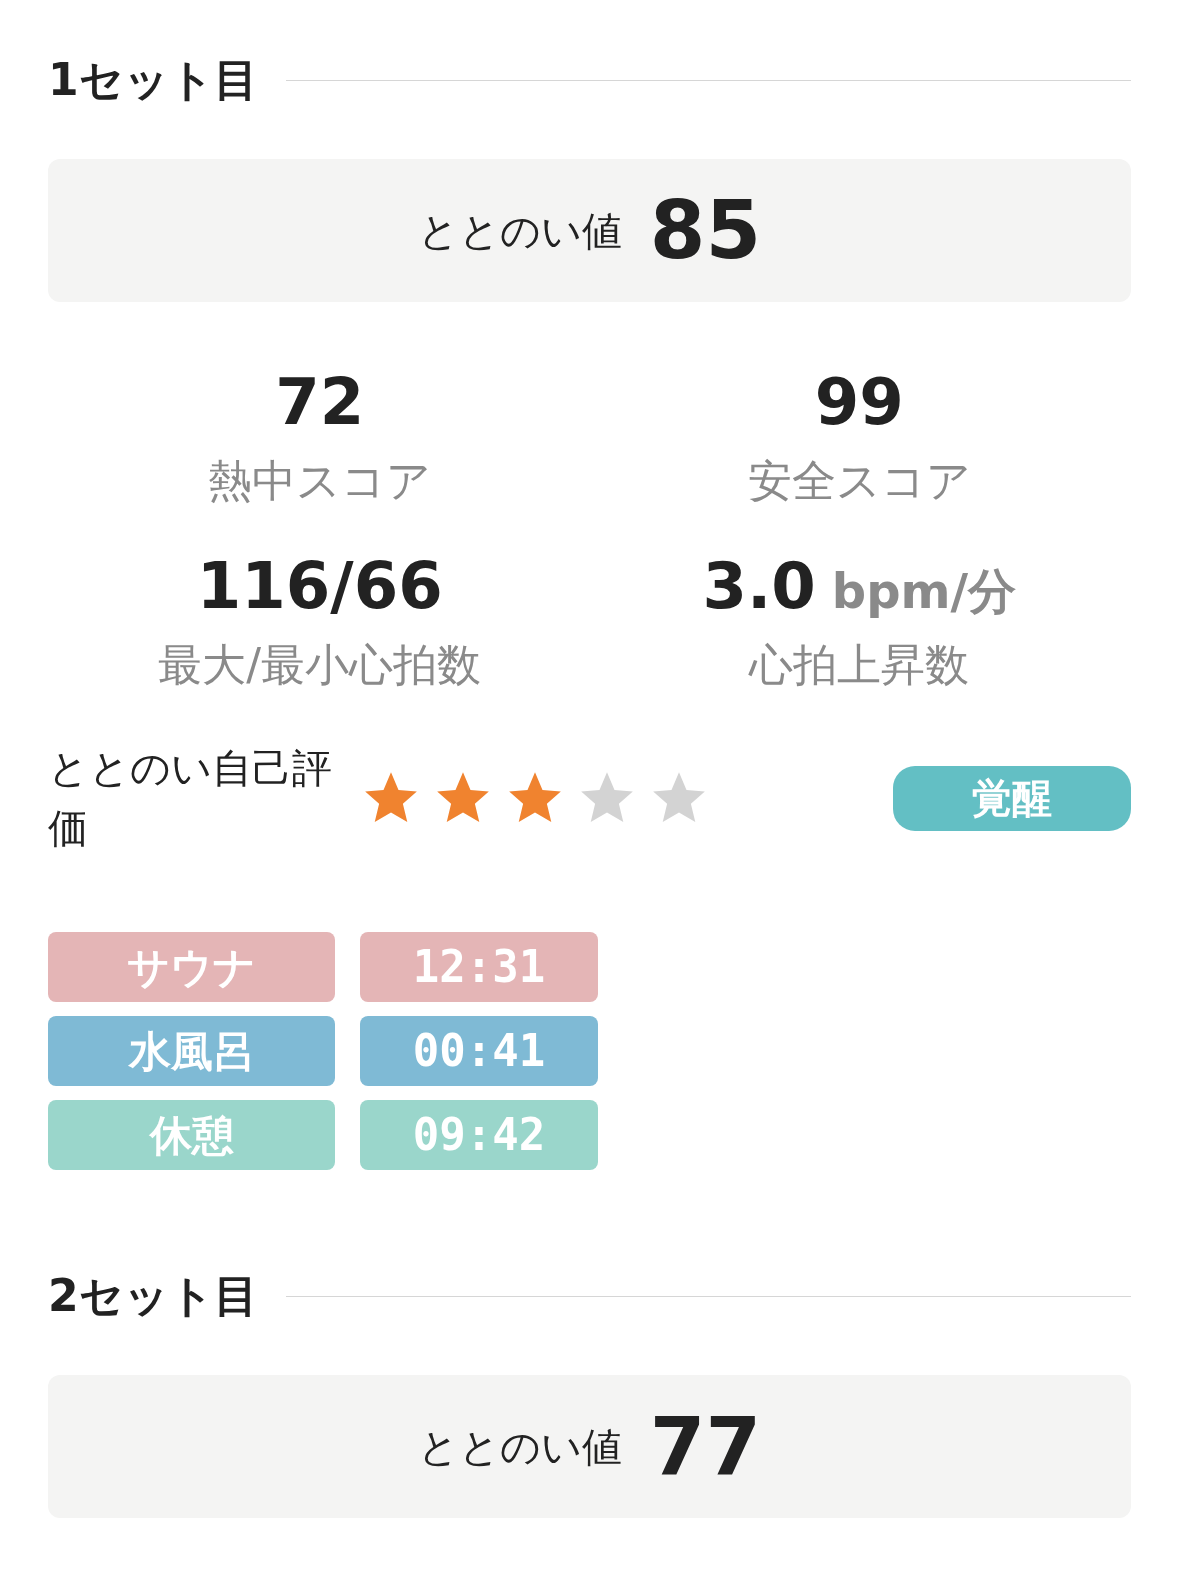  What do you see at coordinates (859, 665) in the screenshot?
I see `stat-label: 心拍上昇数` at bounding box center [859, 665].